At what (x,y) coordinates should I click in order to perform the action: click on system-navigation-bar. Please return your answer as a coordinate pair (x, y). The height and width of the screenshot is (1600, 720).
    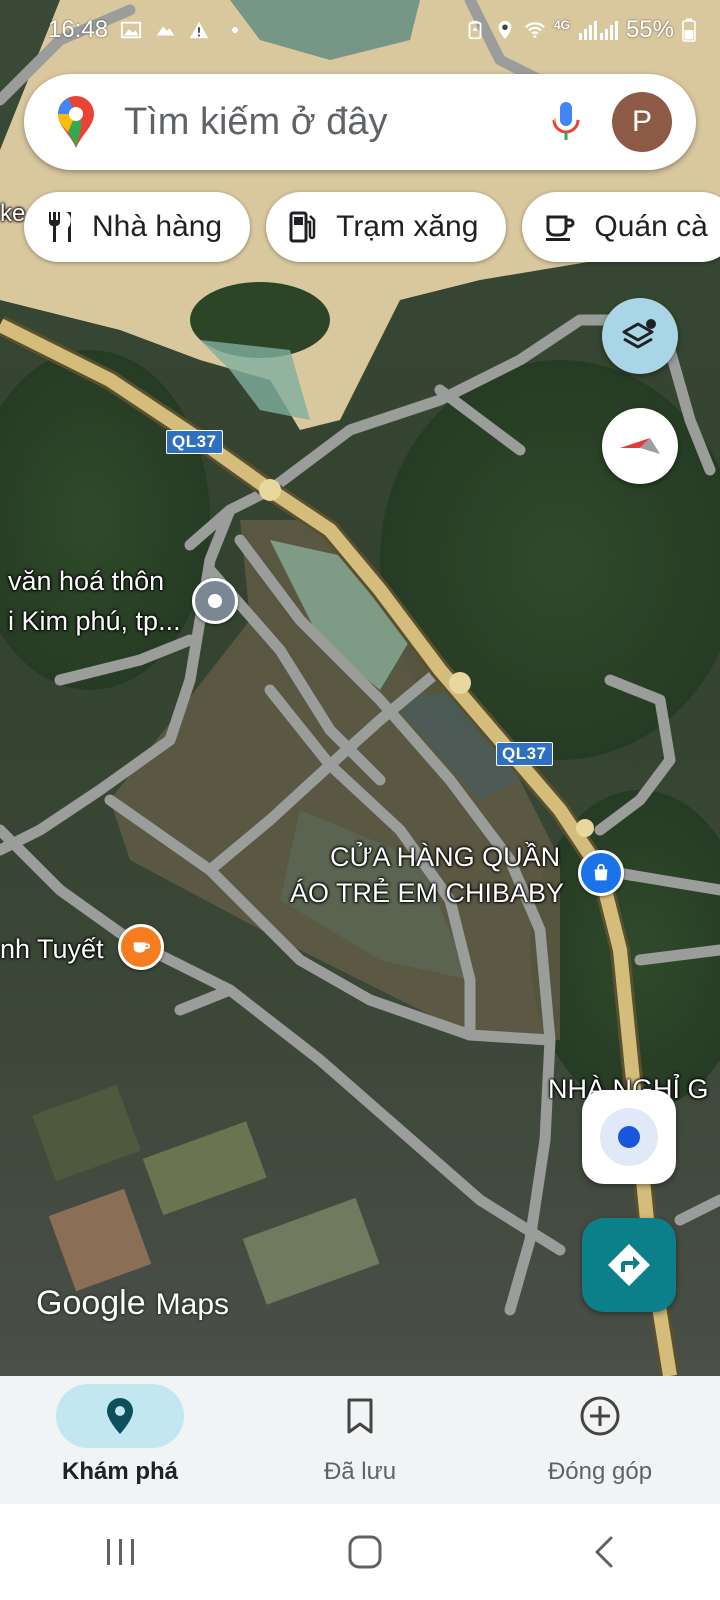
    Looking at the image, I should click on (360, 1552).